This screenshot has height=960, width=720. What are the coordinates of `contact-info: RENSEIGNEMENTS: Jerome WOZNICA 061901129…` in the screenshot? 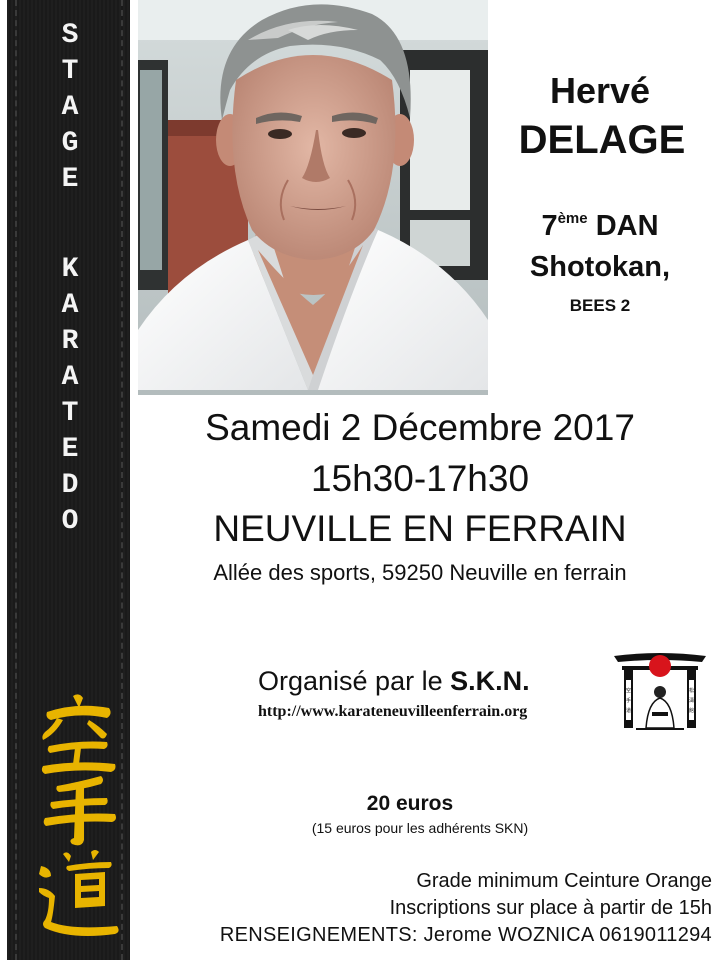 It's located at (465, 935).